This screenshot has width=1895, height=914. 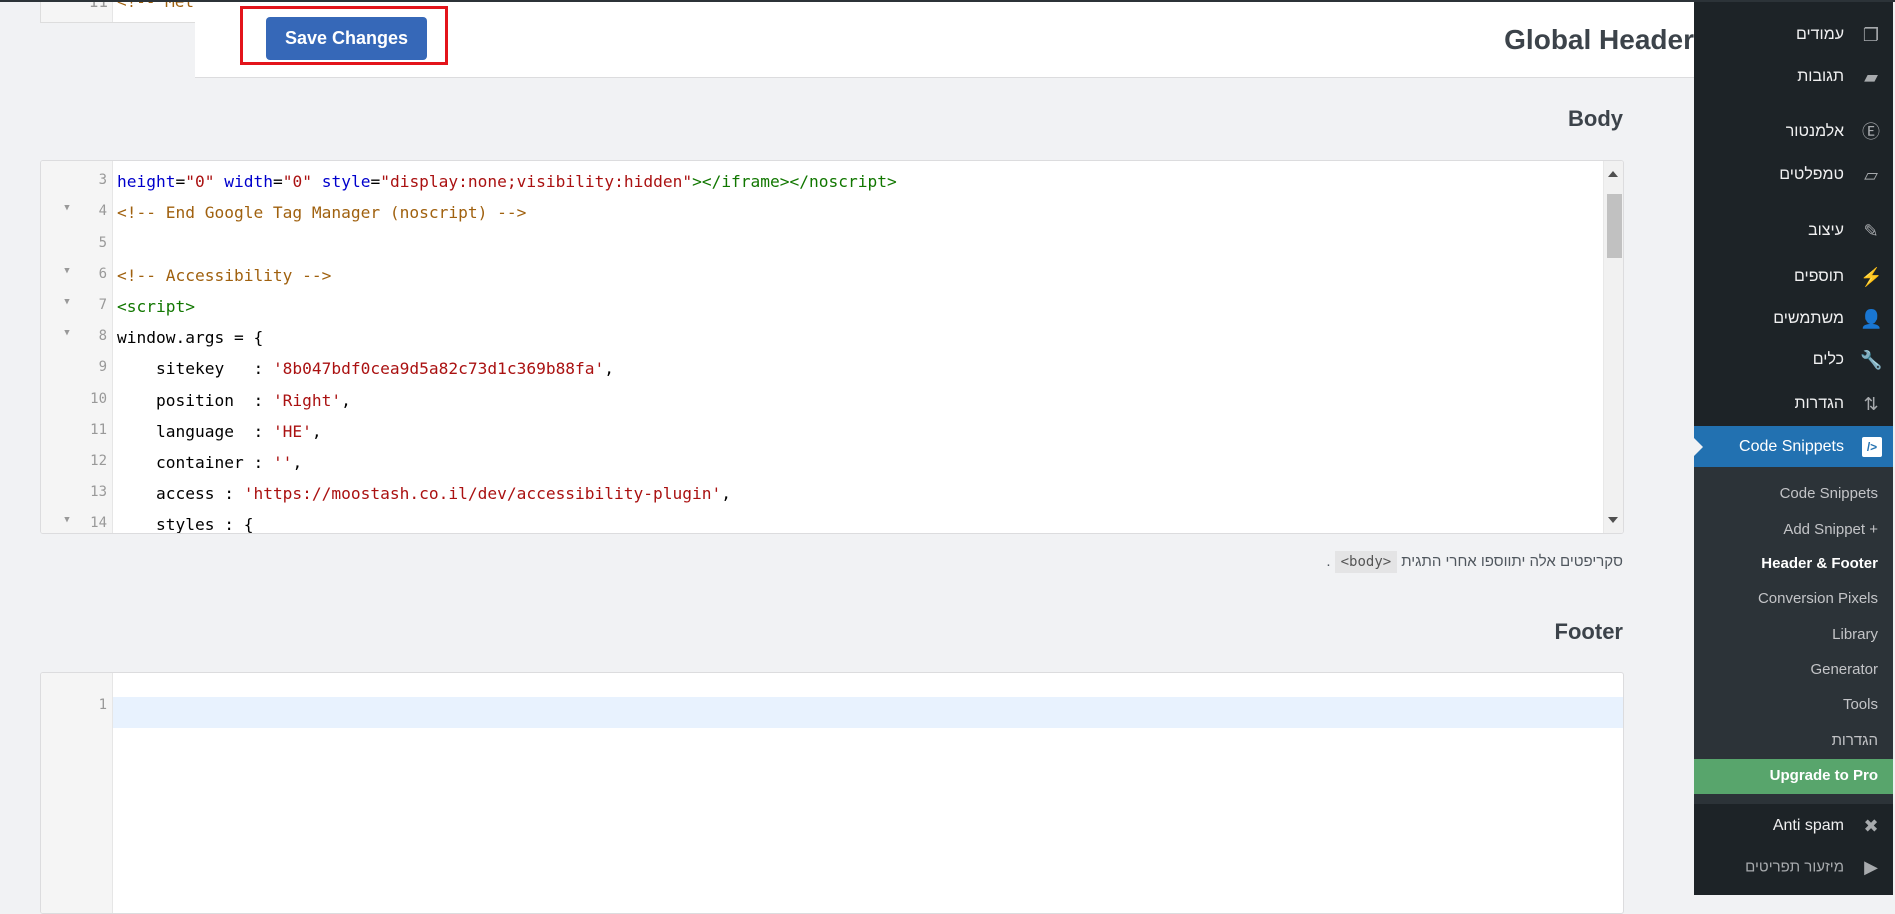 I want to click on sidebar-item-label: Anti spam, so click(x=1808, y=825).